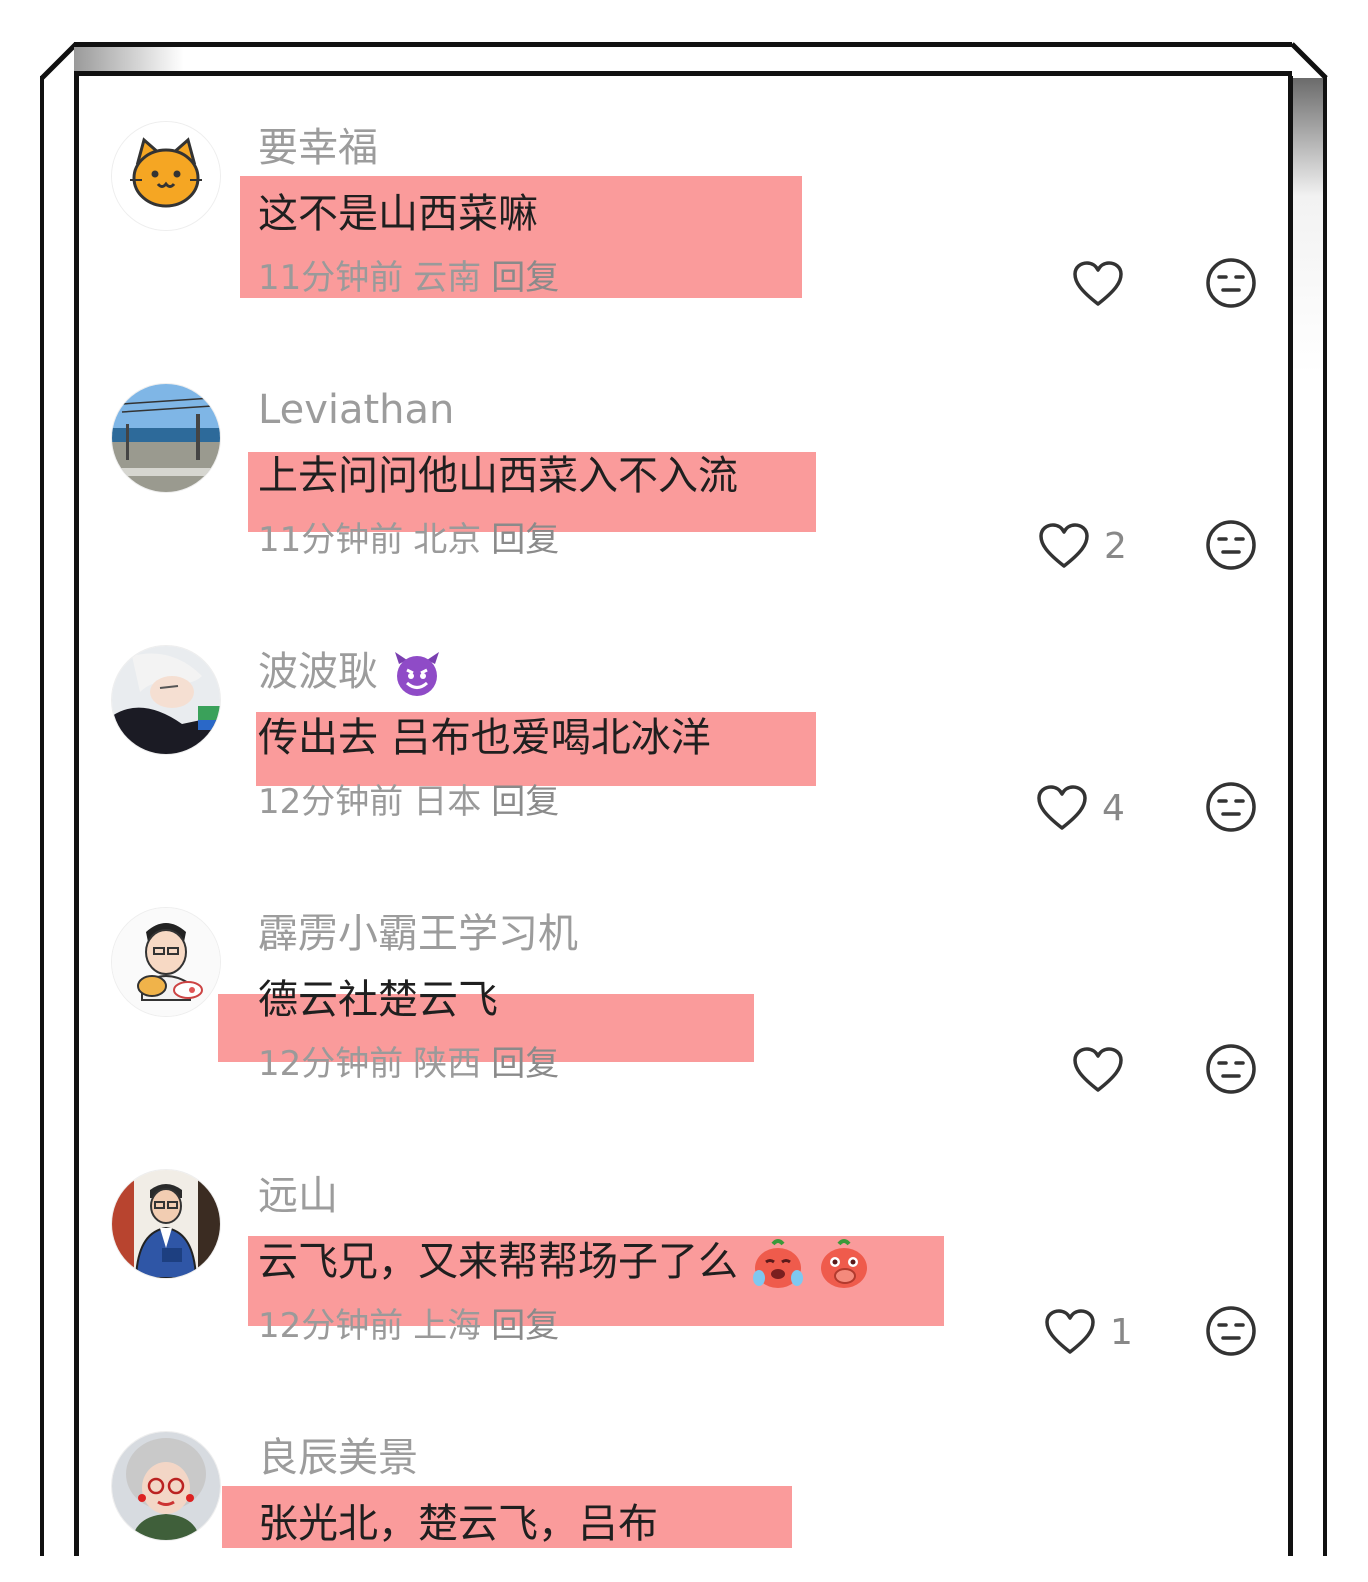  Describe the element at coordinates (447, 802) in the screenshot. I see `comment-location: 日本` at that location.